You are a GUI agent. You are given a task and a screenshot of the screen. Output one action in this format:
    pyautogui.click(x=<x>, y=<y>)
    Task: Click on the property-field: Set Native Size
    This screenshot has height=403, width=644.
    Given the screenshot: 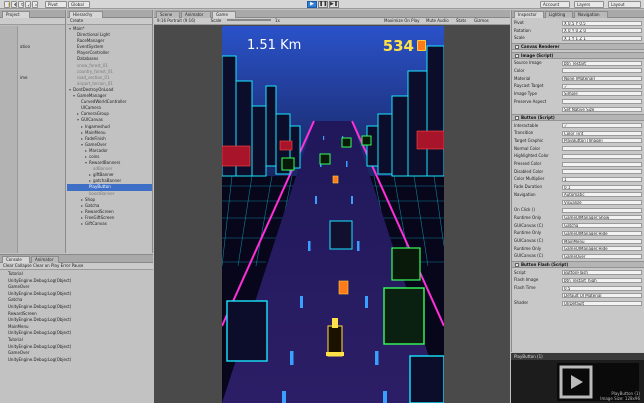 What is the action you would take?
    pyautogui.click(x=602, y=109)
    